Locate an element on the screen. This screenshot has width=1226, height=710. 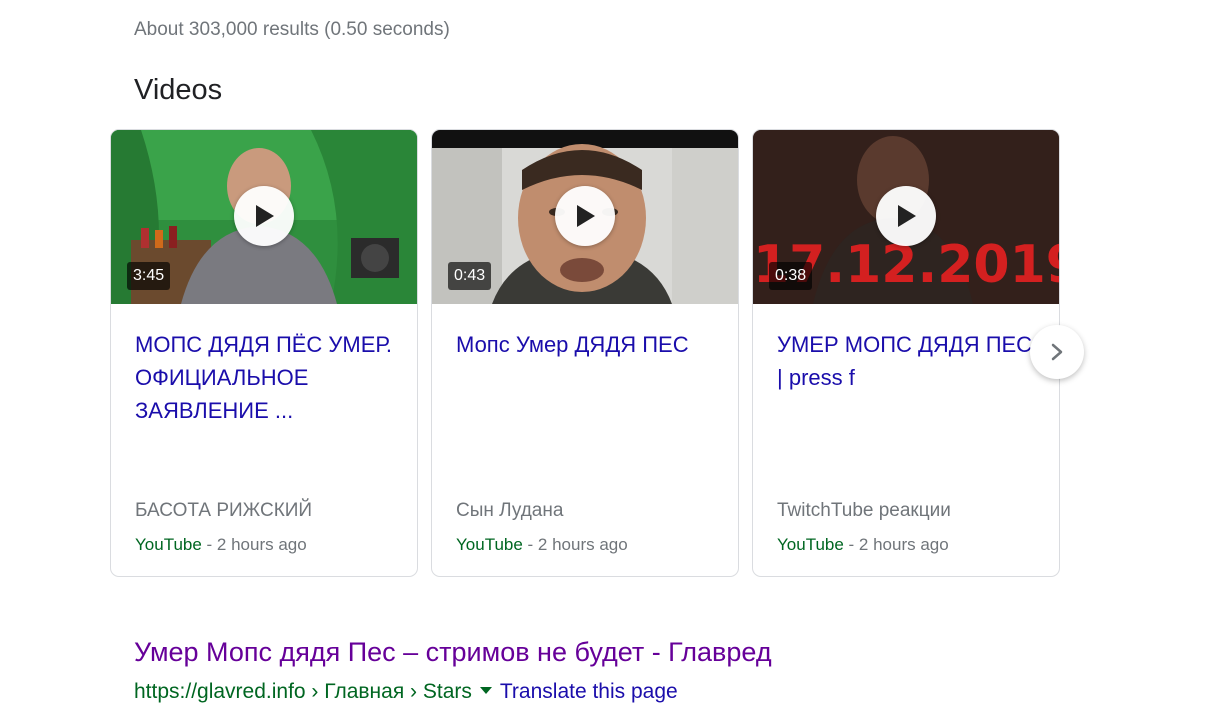
video-channel: TwitchTube реакции is located at coordinates (864, 510).